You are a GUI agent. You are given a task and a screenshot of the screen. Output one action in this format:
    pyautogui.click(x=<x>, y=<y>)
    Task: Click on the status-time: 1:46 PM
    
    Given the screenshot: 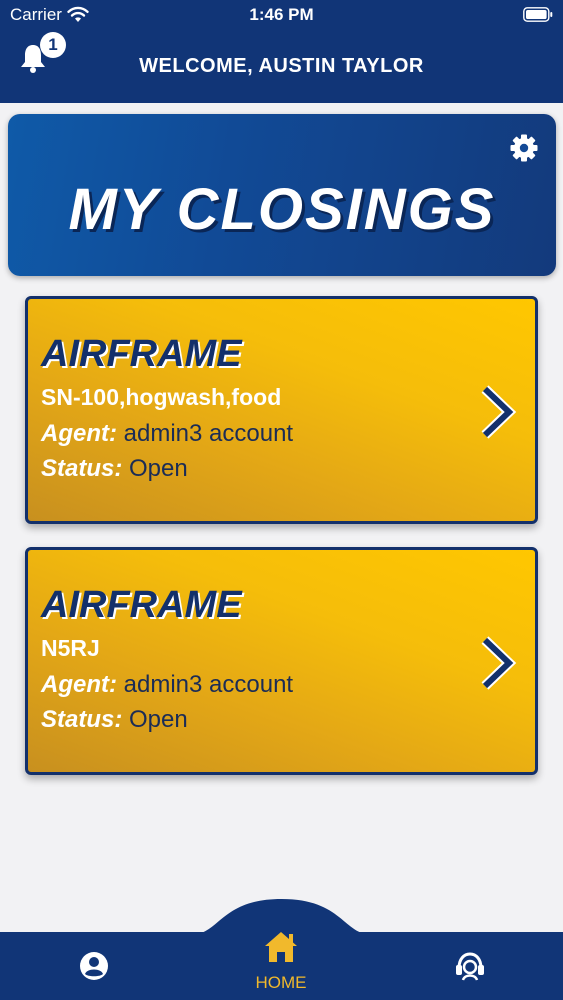 What is the action you would take?
    pyautogui.click(x=281, y=14)
    